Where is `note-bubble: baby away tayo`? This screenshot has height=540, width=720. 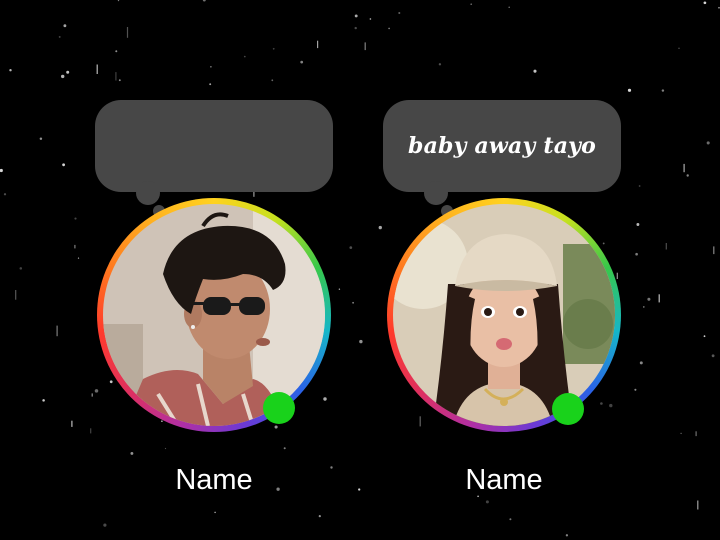 note-bubble: baby away tayo is located at coordinates (502, 146).